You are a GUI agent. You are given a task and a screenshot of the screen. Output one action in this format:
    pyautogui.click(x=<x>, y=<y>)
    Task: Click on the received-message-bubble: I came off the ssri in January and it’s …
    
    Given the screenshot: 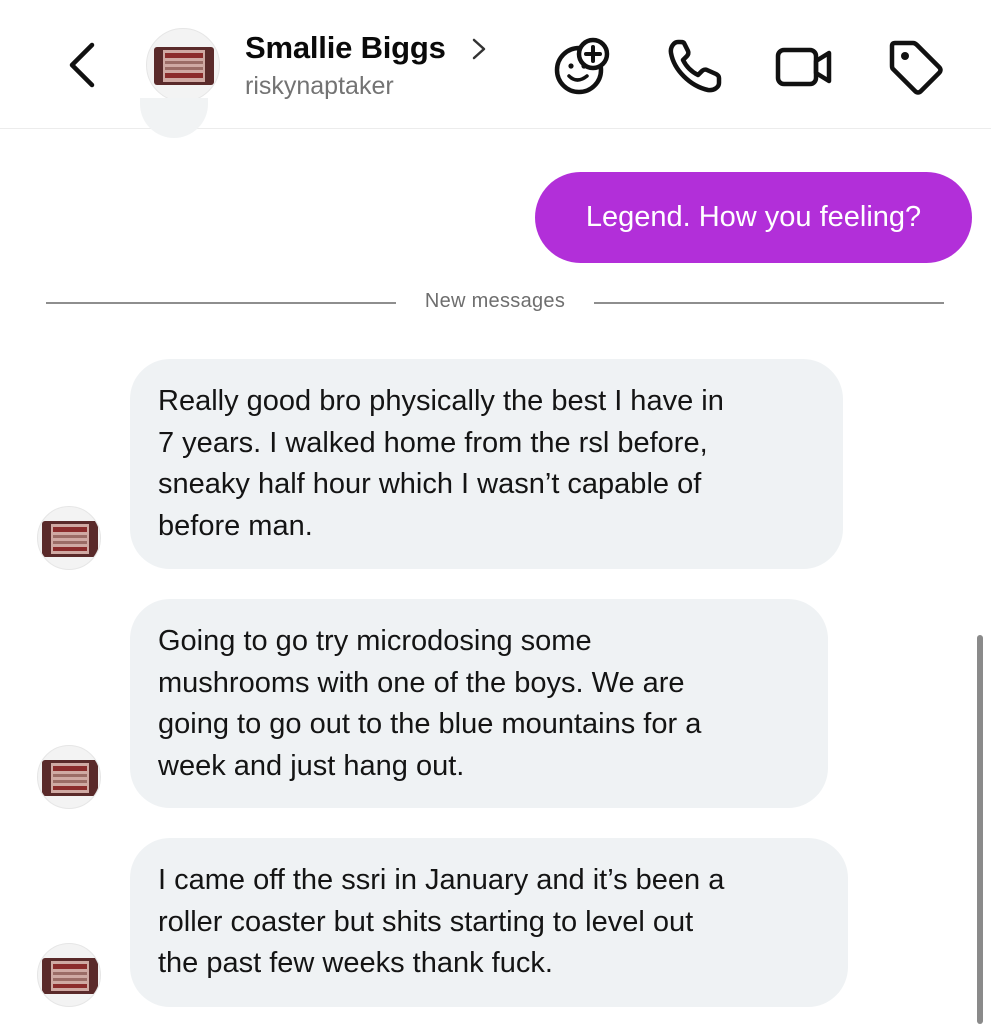 What is the action you would take?
    pyautogui.click(x=489, y=922)
    